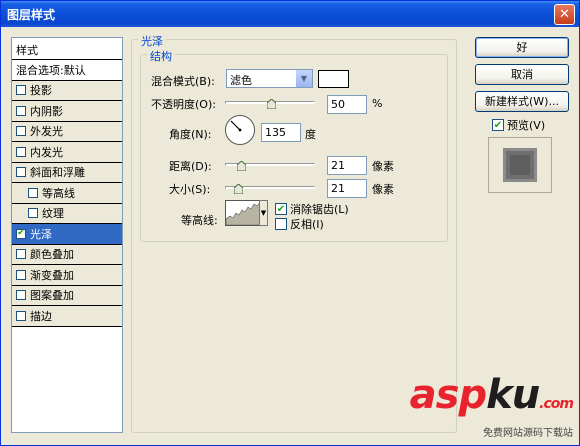 This screenshot has width=580, height=446. I want to click on opacity-label: 不透明度(O):, so click(183, 104).